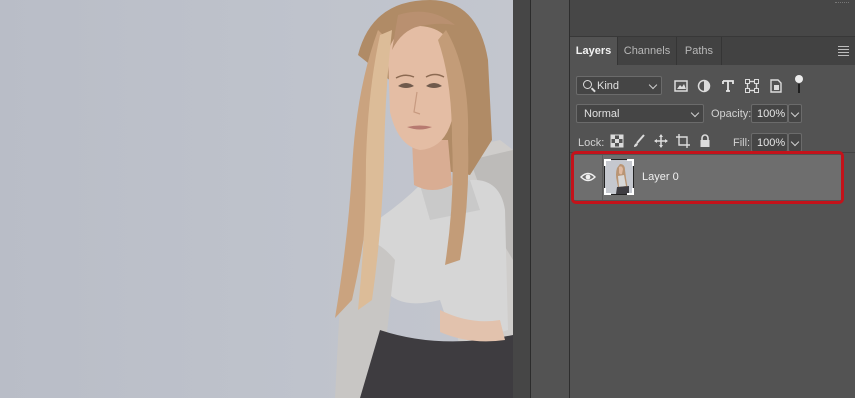 The height and width of the screenshot is (398, 855). Describe the element at coordinates (712, 18) in the screenshot. I see `panel-header-area` at that location.